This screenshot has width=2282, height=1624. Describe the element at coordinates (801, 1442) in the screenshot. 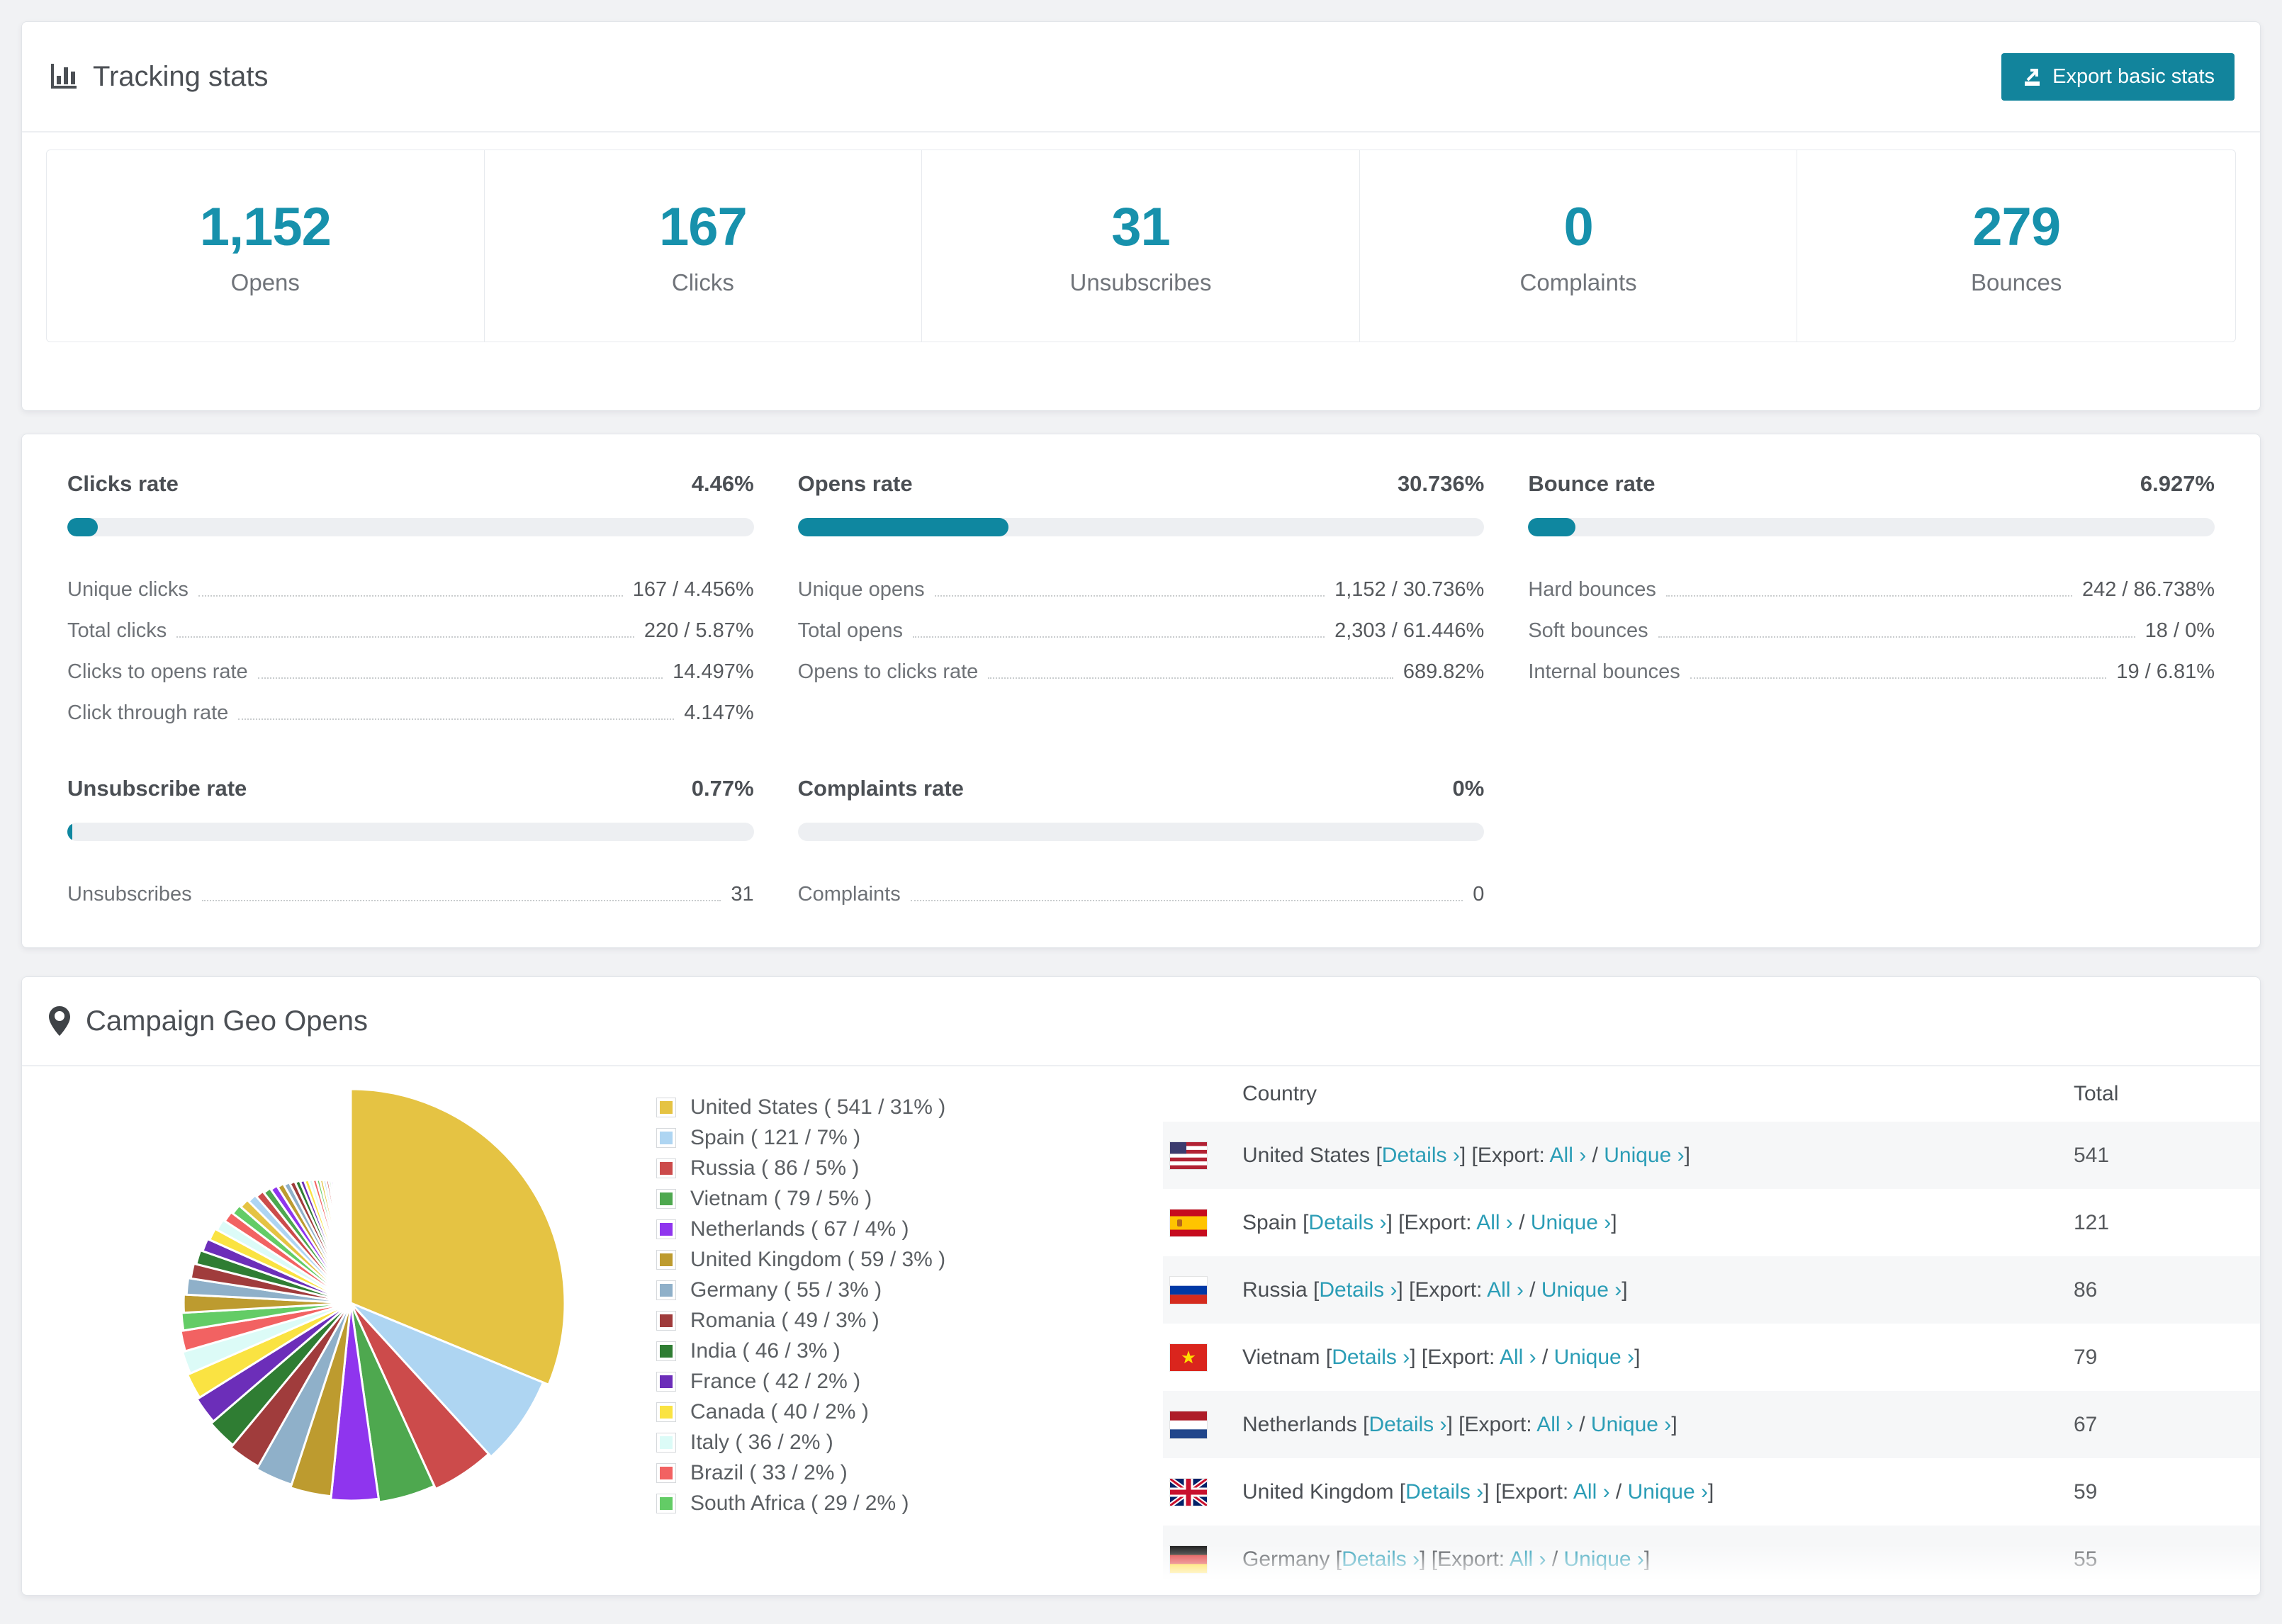

I see `legend-item: Italy ( 36 / 2% )` at that location.